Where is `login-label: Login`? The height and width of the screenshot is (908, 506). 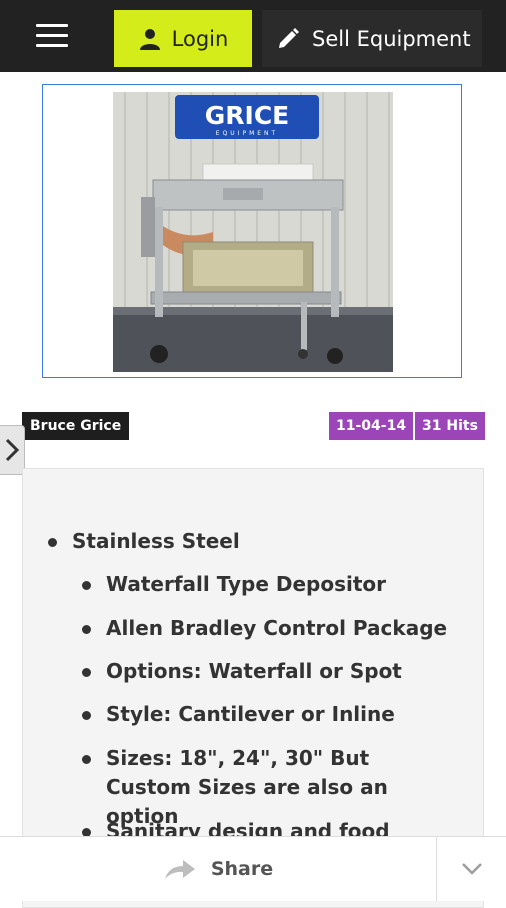 login-label: Login is located at coordinates (200, 38).